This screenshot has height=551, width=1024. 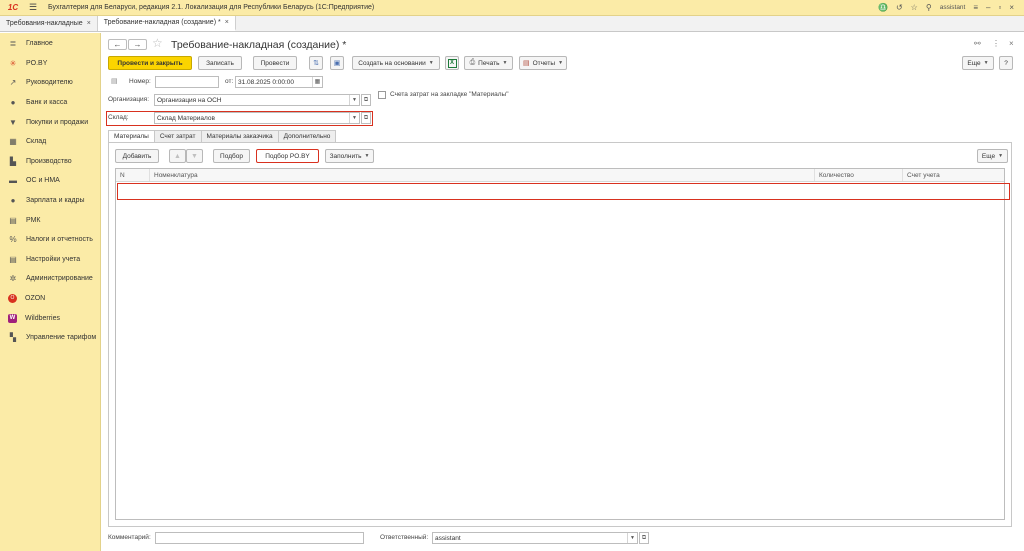 What do you see at coordinates (13, 142) in the screenshot?
I see `warehouse-icon: ▦` at bounding box center [13, 142].